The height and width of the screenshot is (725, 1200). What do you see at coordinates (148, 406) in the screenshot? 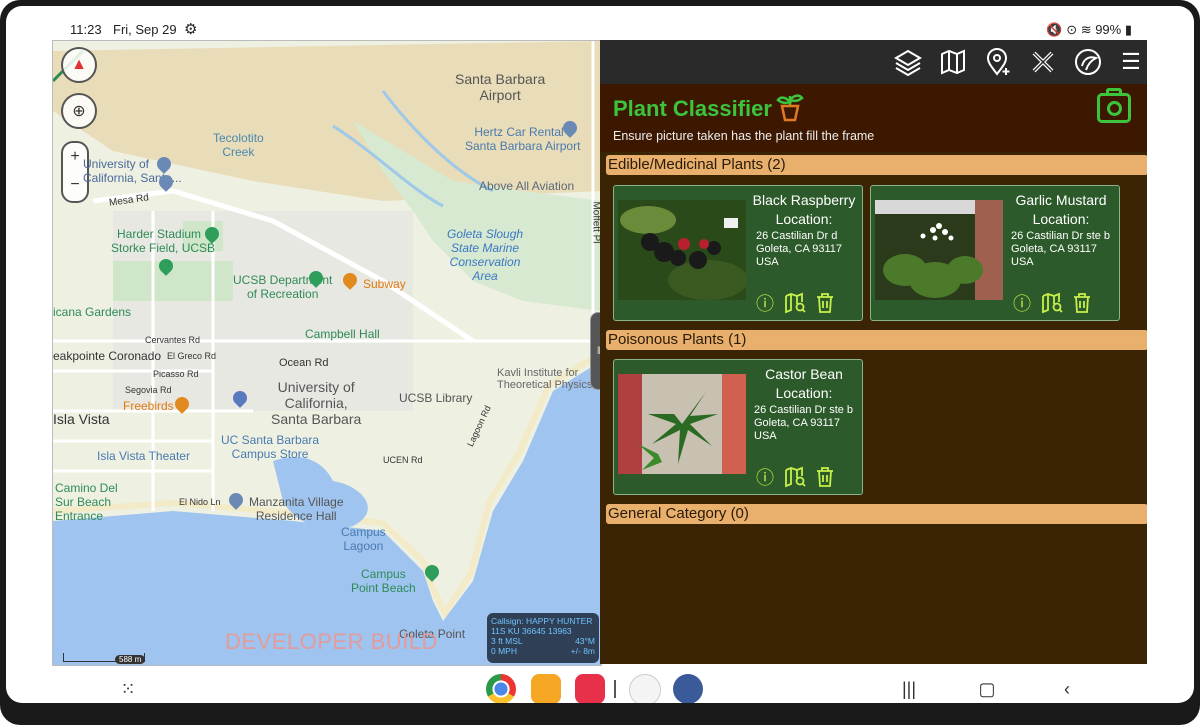
I see `map-label: Freebirds` at bounding box center [148, 406].